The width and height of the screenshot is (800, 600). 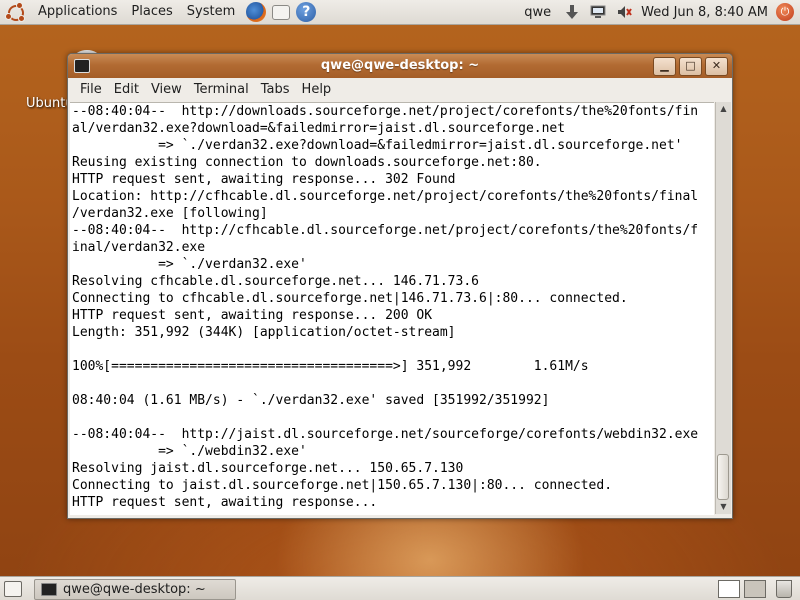 I want to click on menu-tabs: Tabs, so click(x=275, y=90).